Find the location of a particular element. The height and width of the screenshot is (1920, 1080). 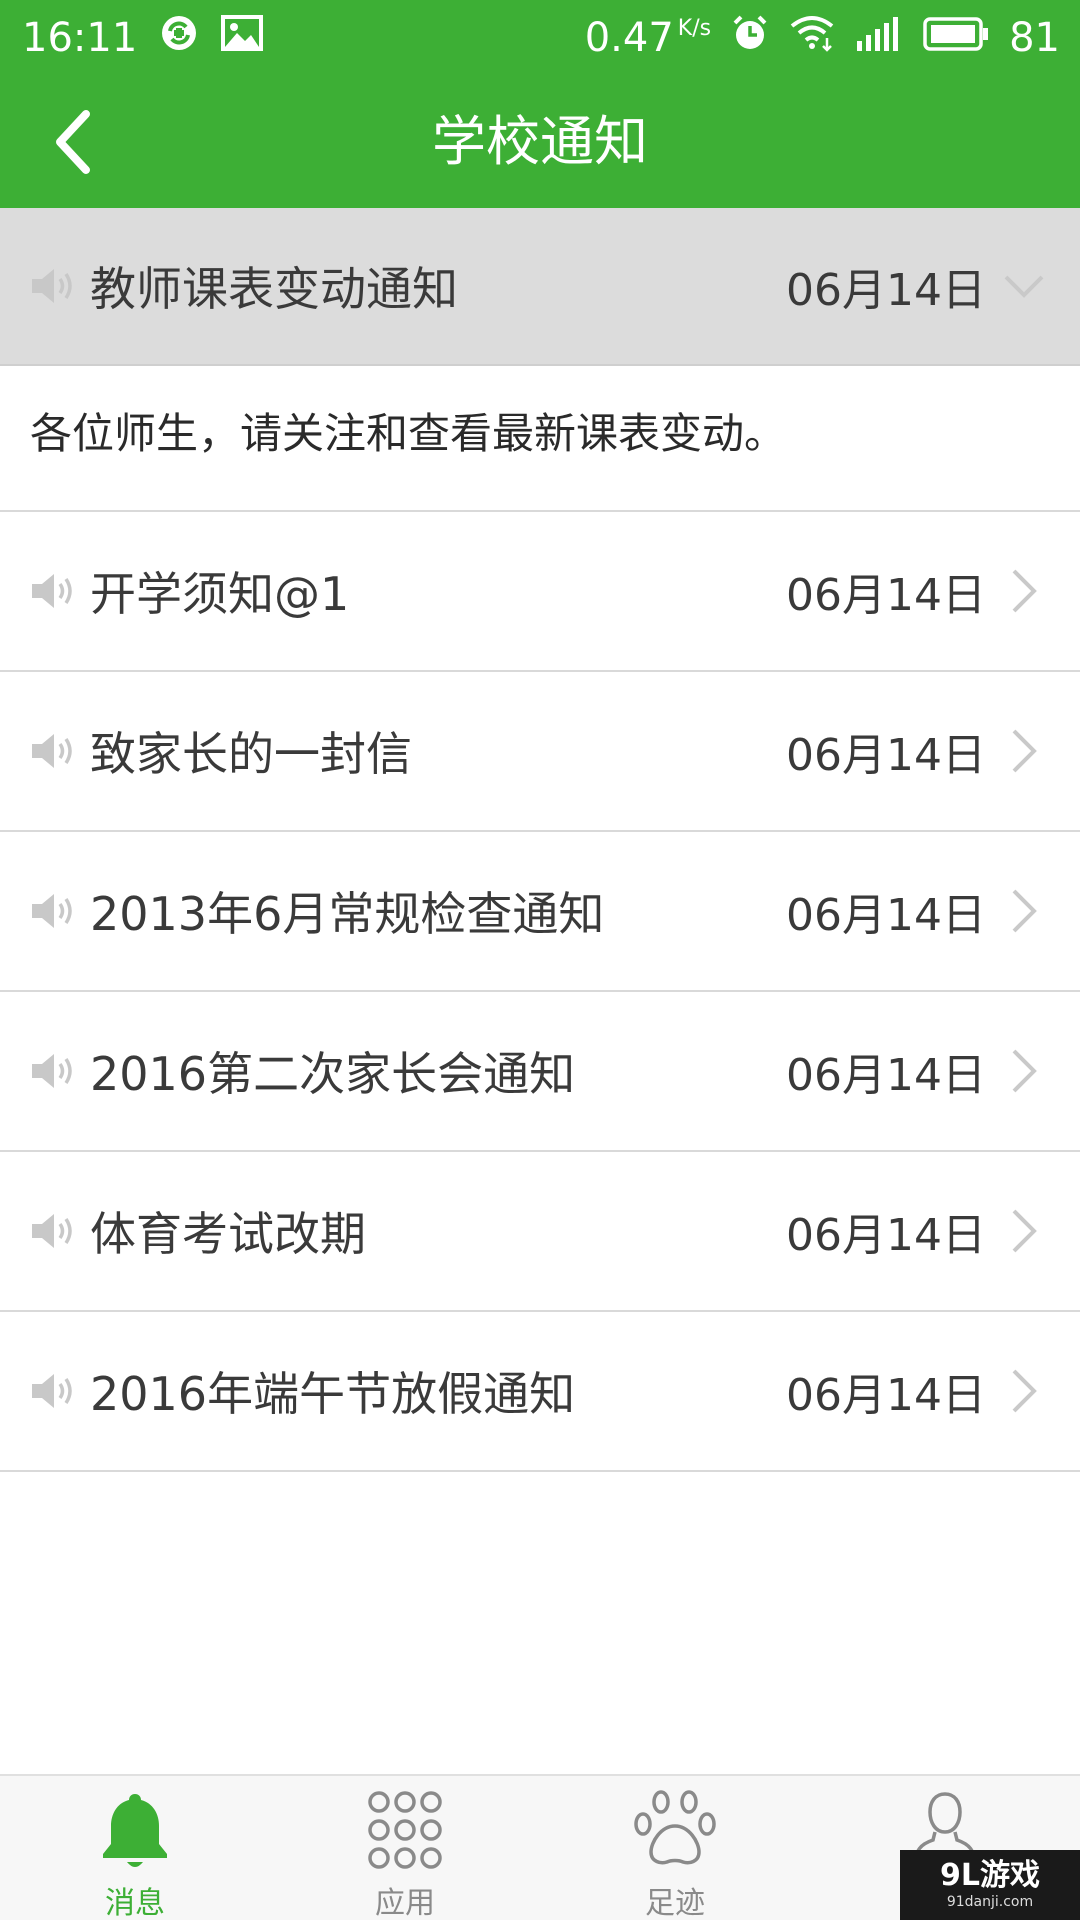

notice-title: 2016年端午节放假通知 is located at coordinates (333, 1394).